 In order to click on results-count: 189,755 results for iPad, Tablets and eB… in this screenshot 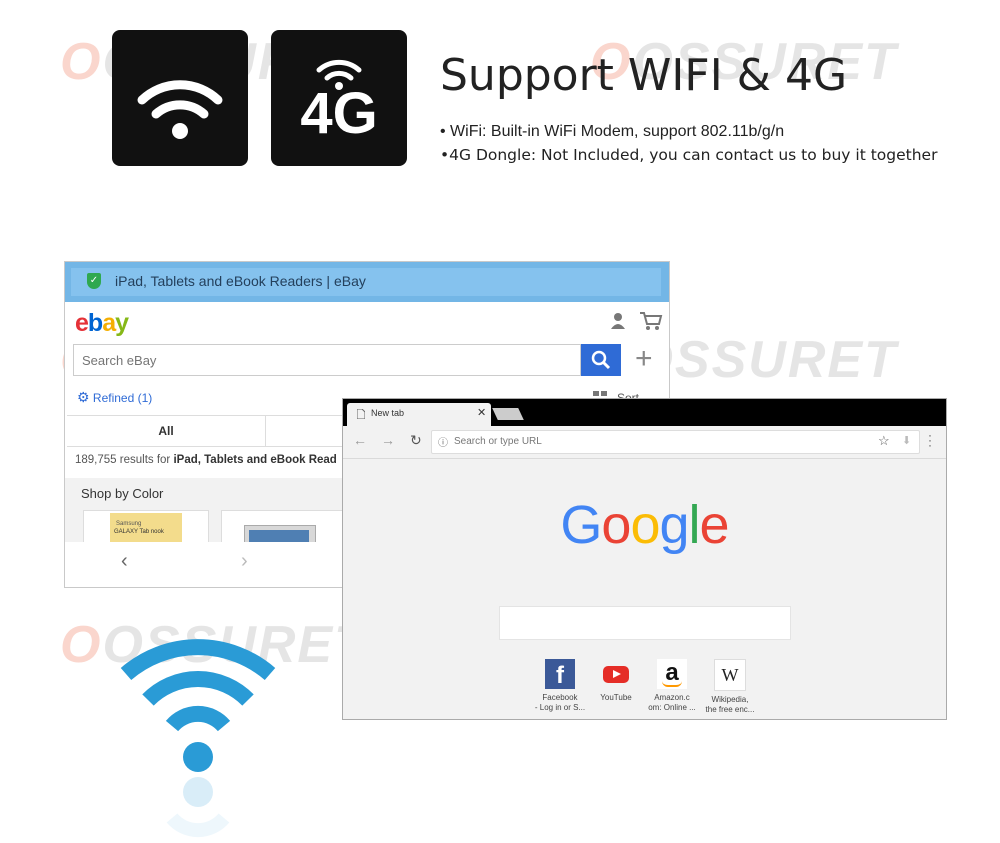, I will do `click(206, 460)`.